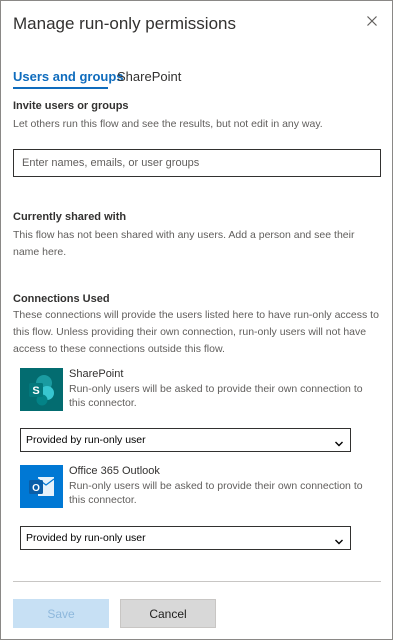  Describe the element at coordinates (197, 163) in the screenshot. I see `invite-users-input` at that location.